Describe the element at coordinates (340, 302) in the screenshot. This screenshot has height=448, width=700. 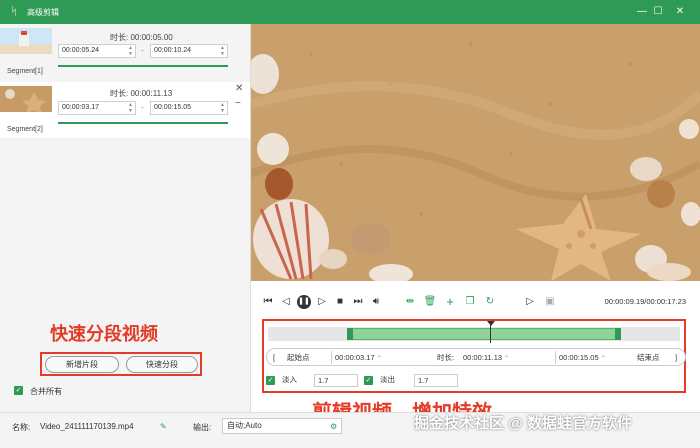
I see `stop-icon: ■` at that location.